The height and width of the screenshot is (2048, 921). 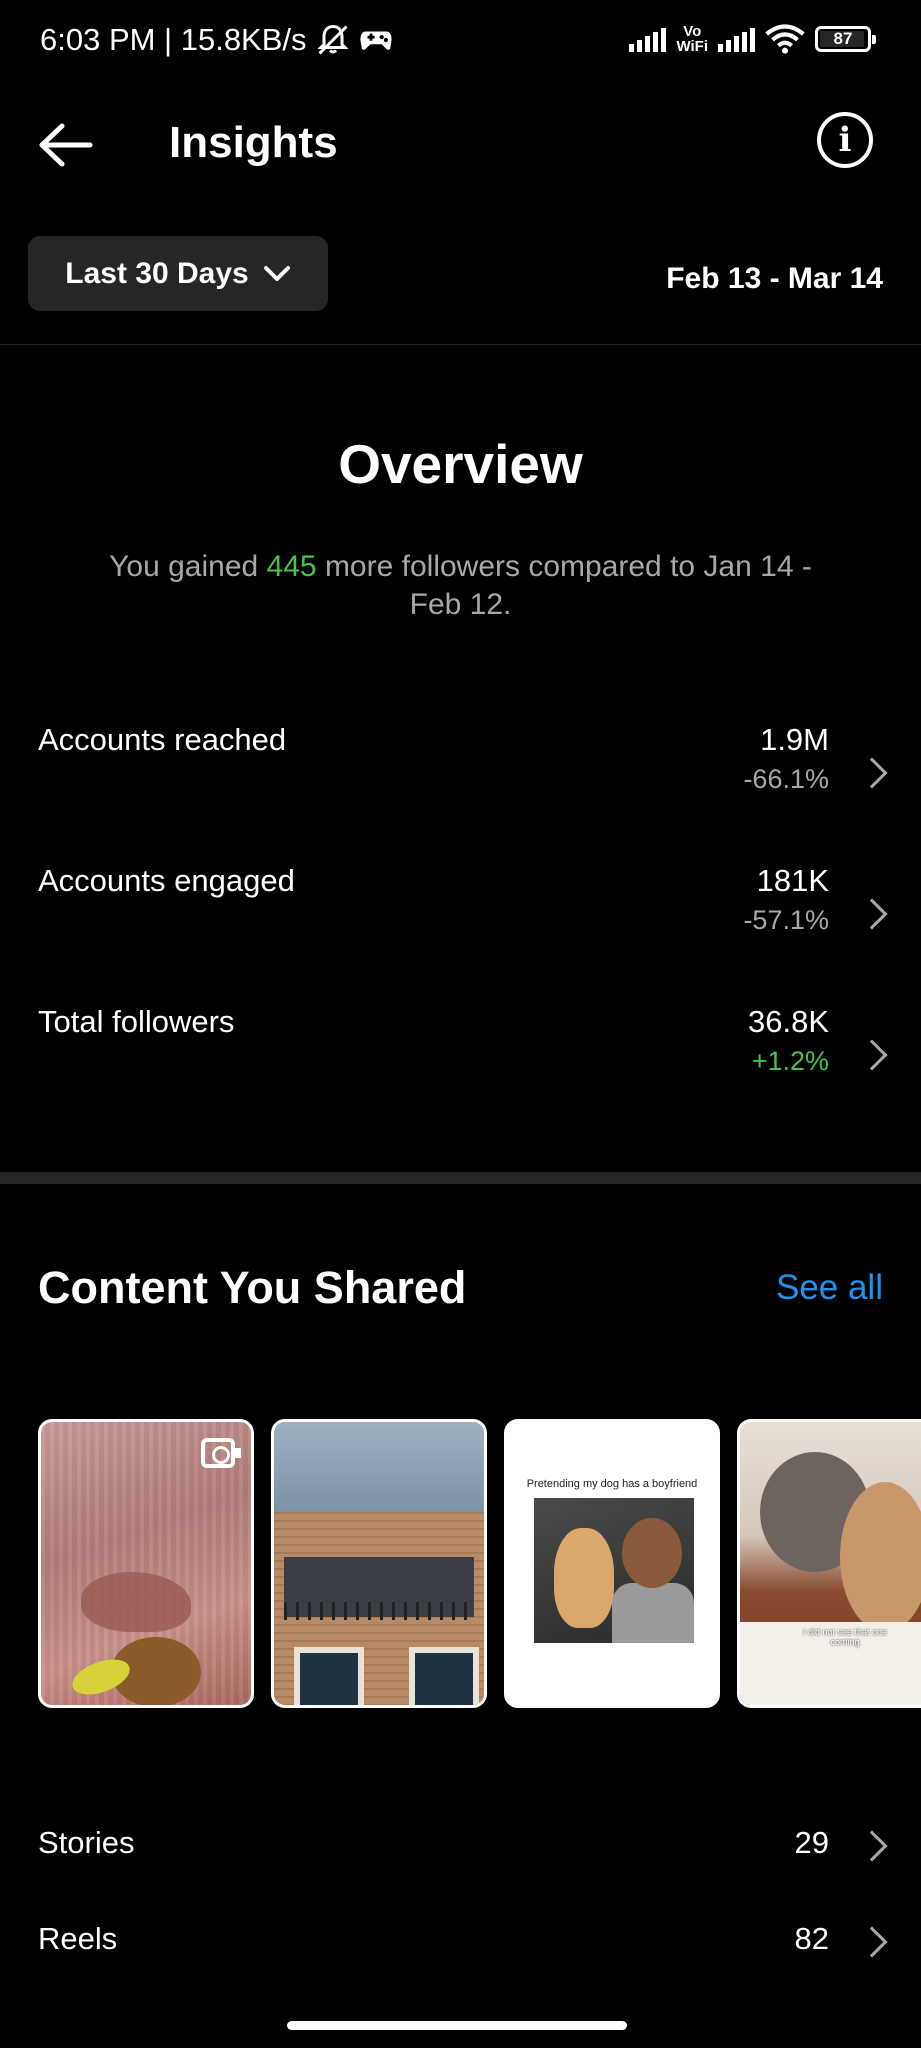 What do you see at coordinates (811, 1842) in the screenshot?
I see `row-value: 29` at bounding box center [811, 1842].